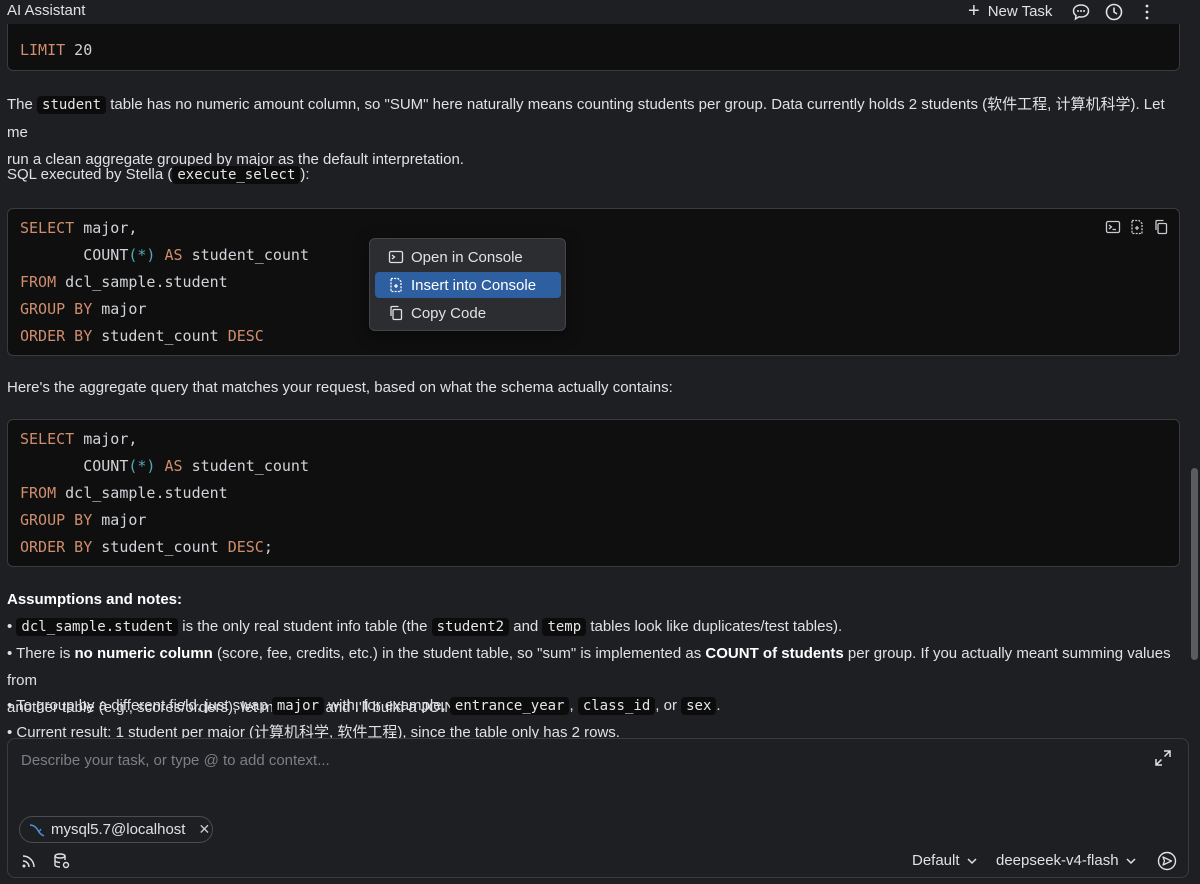 The height and width of the screenshot is (884, 1200). I want to click on close-icon: ✕, so click(204, 829).